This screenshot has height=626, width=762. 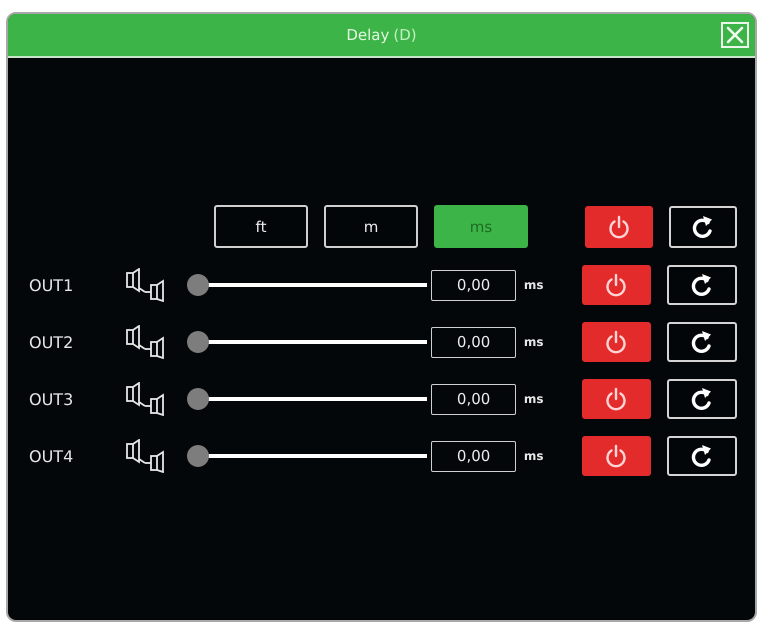 I want to click on unit-button: m, so click(x=371, y=226).